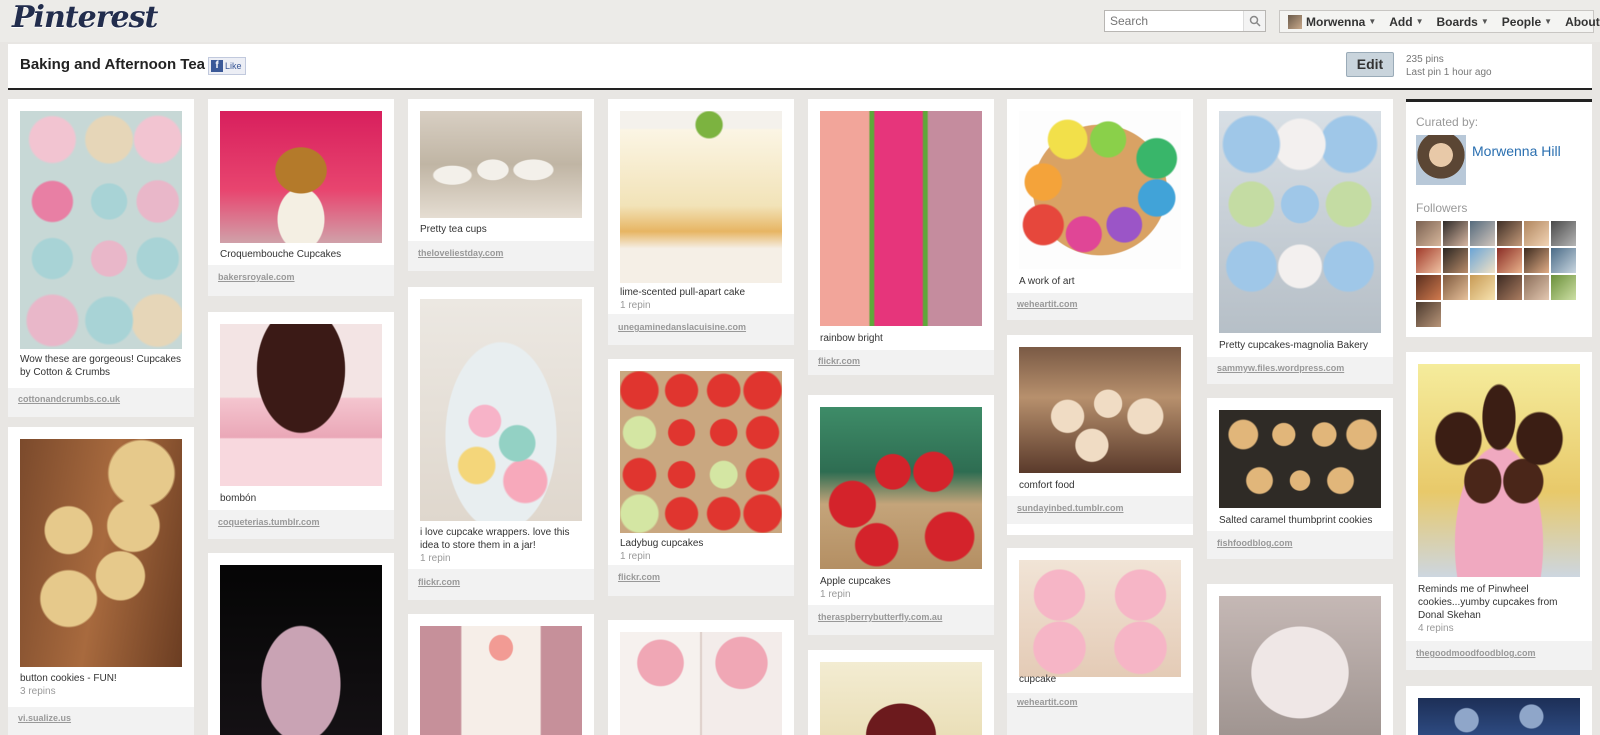 The image size is (1600, 735). What do you see at coordinates (1300, 370) in the screenshot?
I see `pin-source-link: sammyw.files.wordpress.com` at bounding box center [1300, 370].